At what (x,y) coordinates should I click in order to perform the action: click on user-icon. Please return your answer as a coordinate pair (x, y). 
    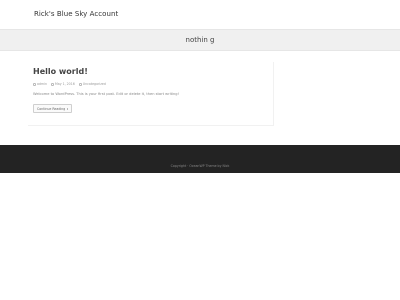
    Looking at the image, I should click on (34, 84).